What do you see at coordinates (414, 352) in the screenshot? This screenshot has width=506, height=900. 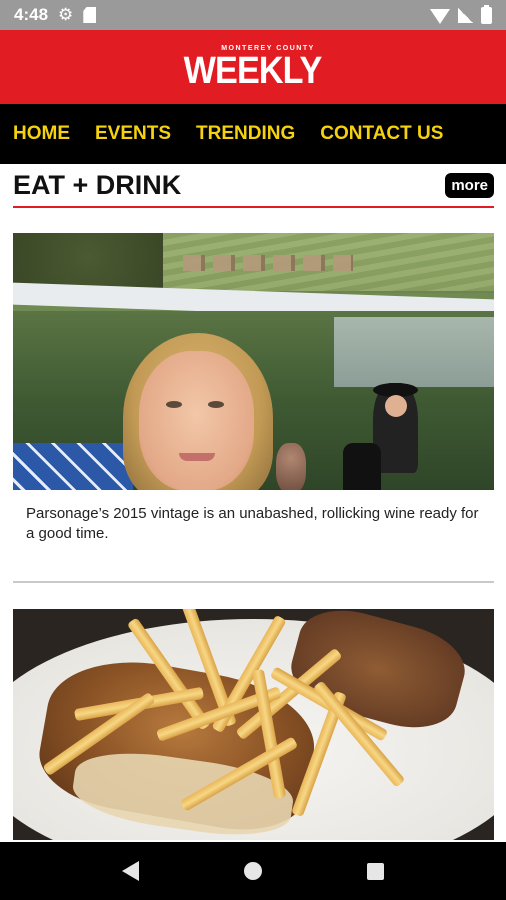 I see `sky-patch` at bounding box center [414, 352].